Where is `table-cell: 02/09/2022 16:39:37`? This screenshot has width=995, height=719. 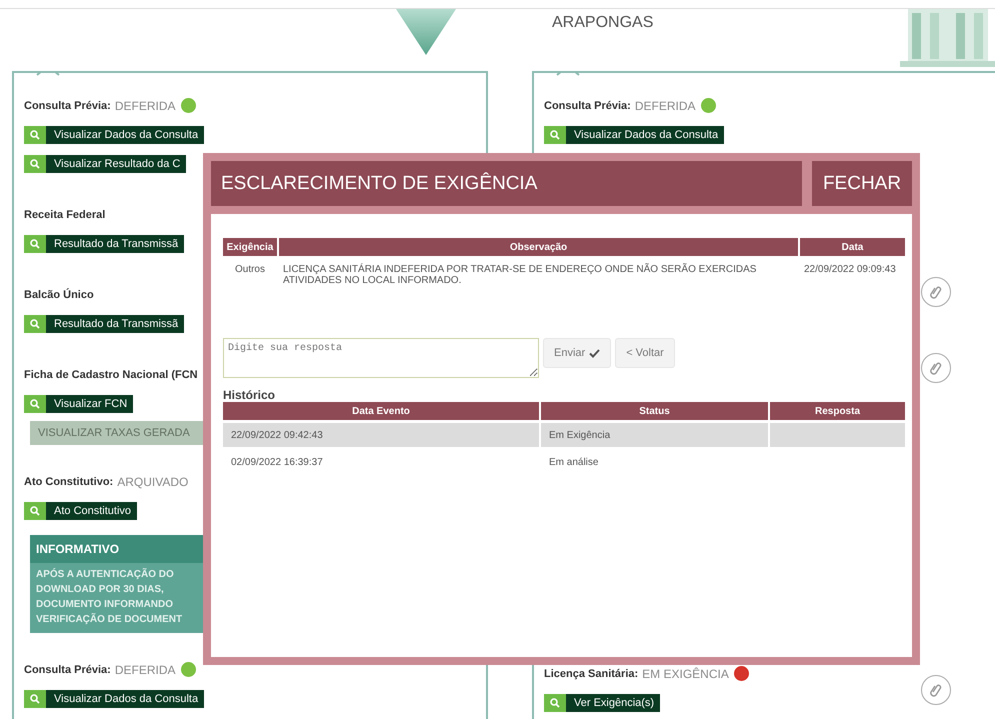 table-cell: 02/09/2022 16:39:37 is located at coordinates (277, 462).